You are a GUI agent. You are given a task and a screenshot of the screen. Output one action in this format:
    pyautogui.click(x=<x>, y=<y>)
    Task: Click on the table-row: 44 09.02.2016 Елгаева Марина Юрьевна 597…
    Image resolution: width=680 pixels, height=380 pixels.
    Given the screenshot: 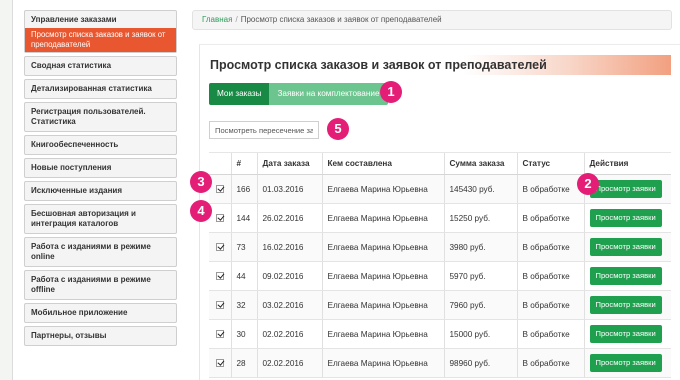 What is the action you would take?
    pyautogui.click(x=440, y=276)
    